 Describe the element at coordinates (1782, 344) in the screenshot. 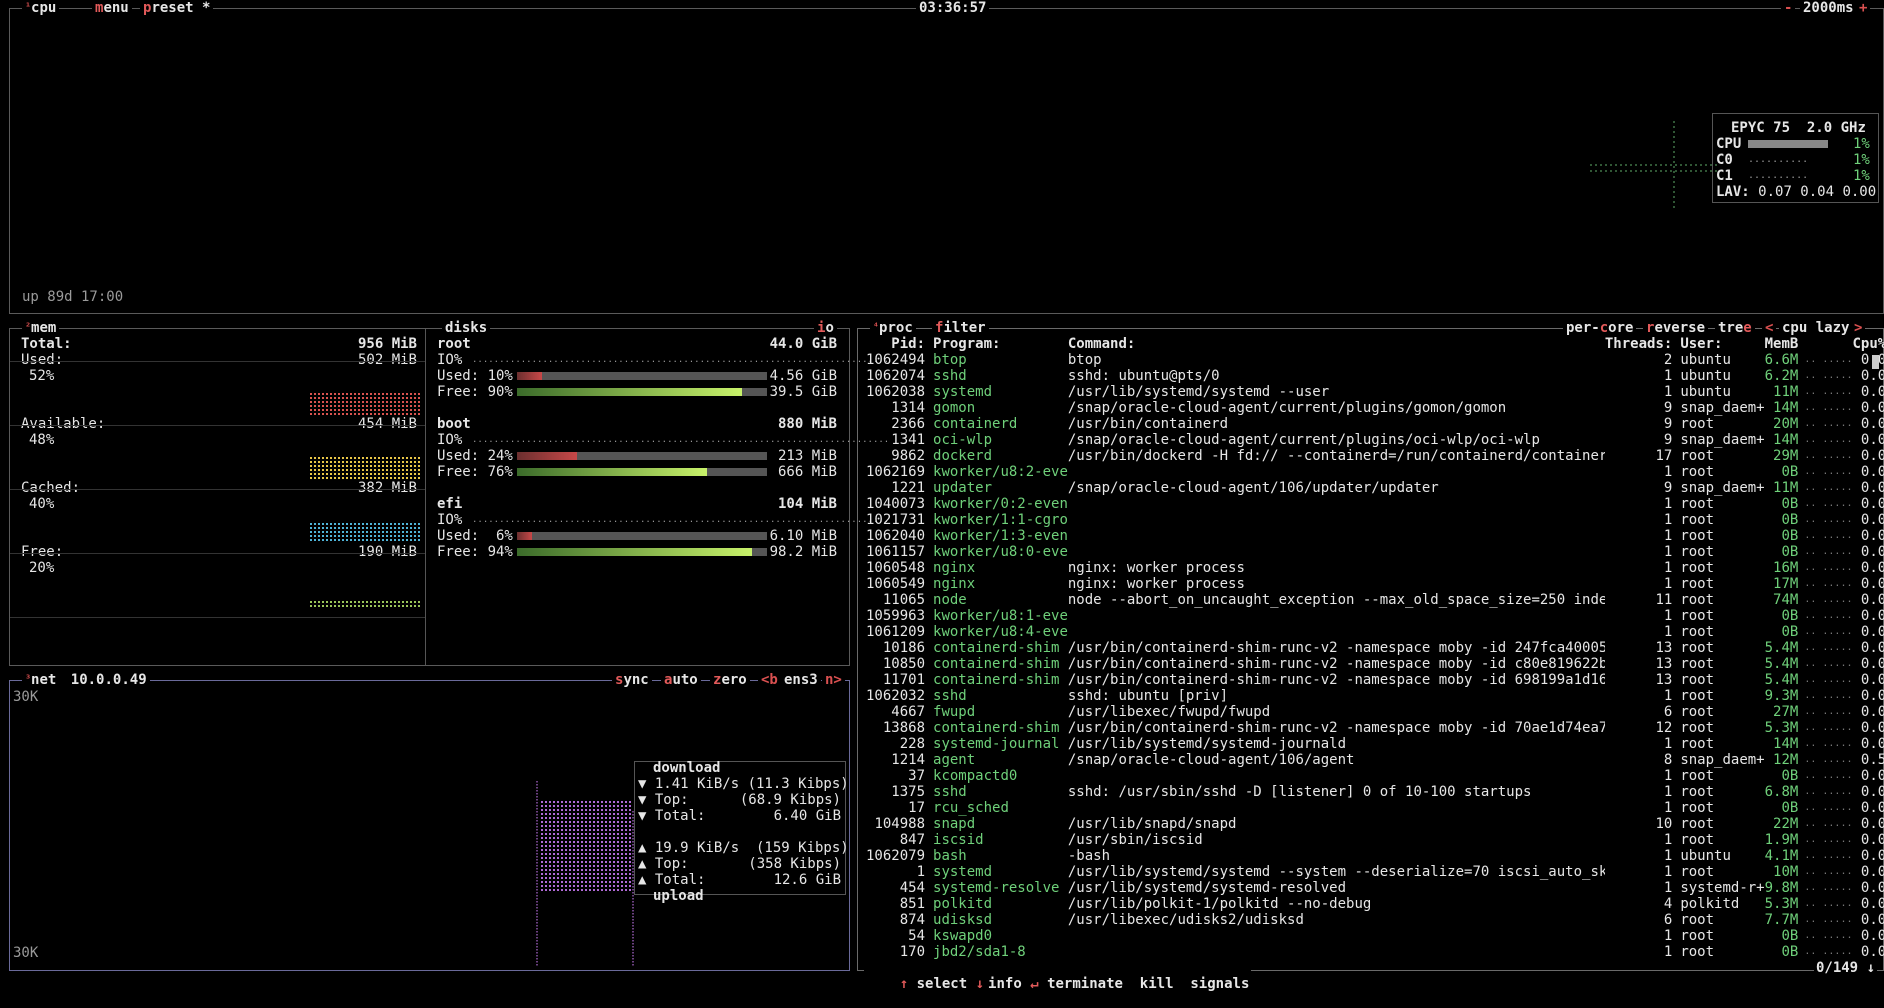

I see `col-mem: MemB` at that location.